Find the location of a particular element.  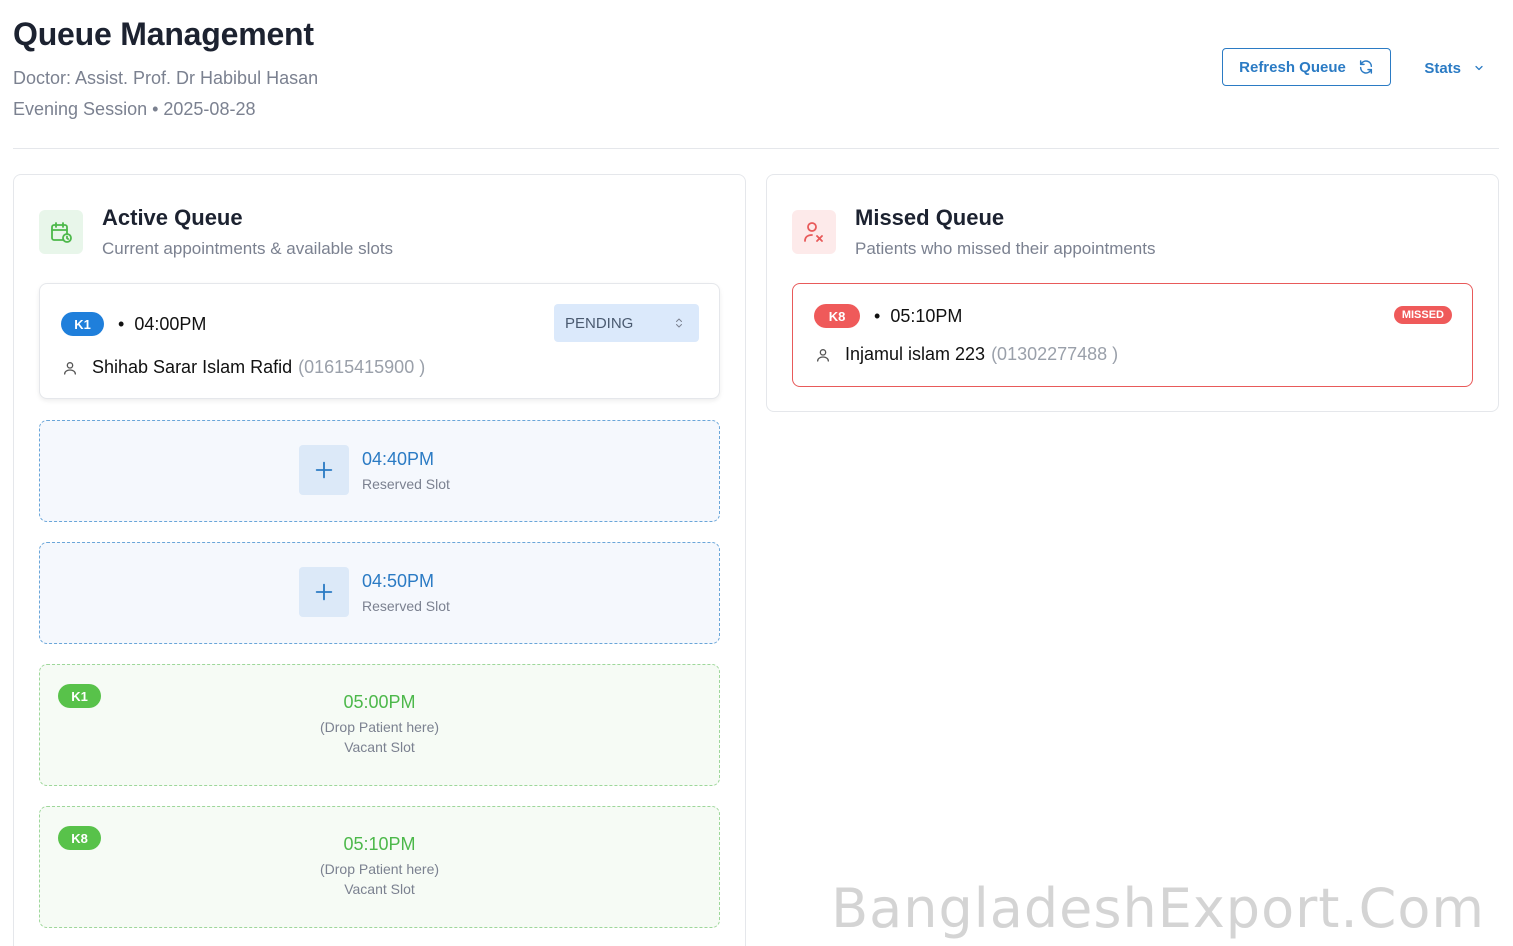

reserved-slot-time: 04:50PM is located at coordinates (398, 580).